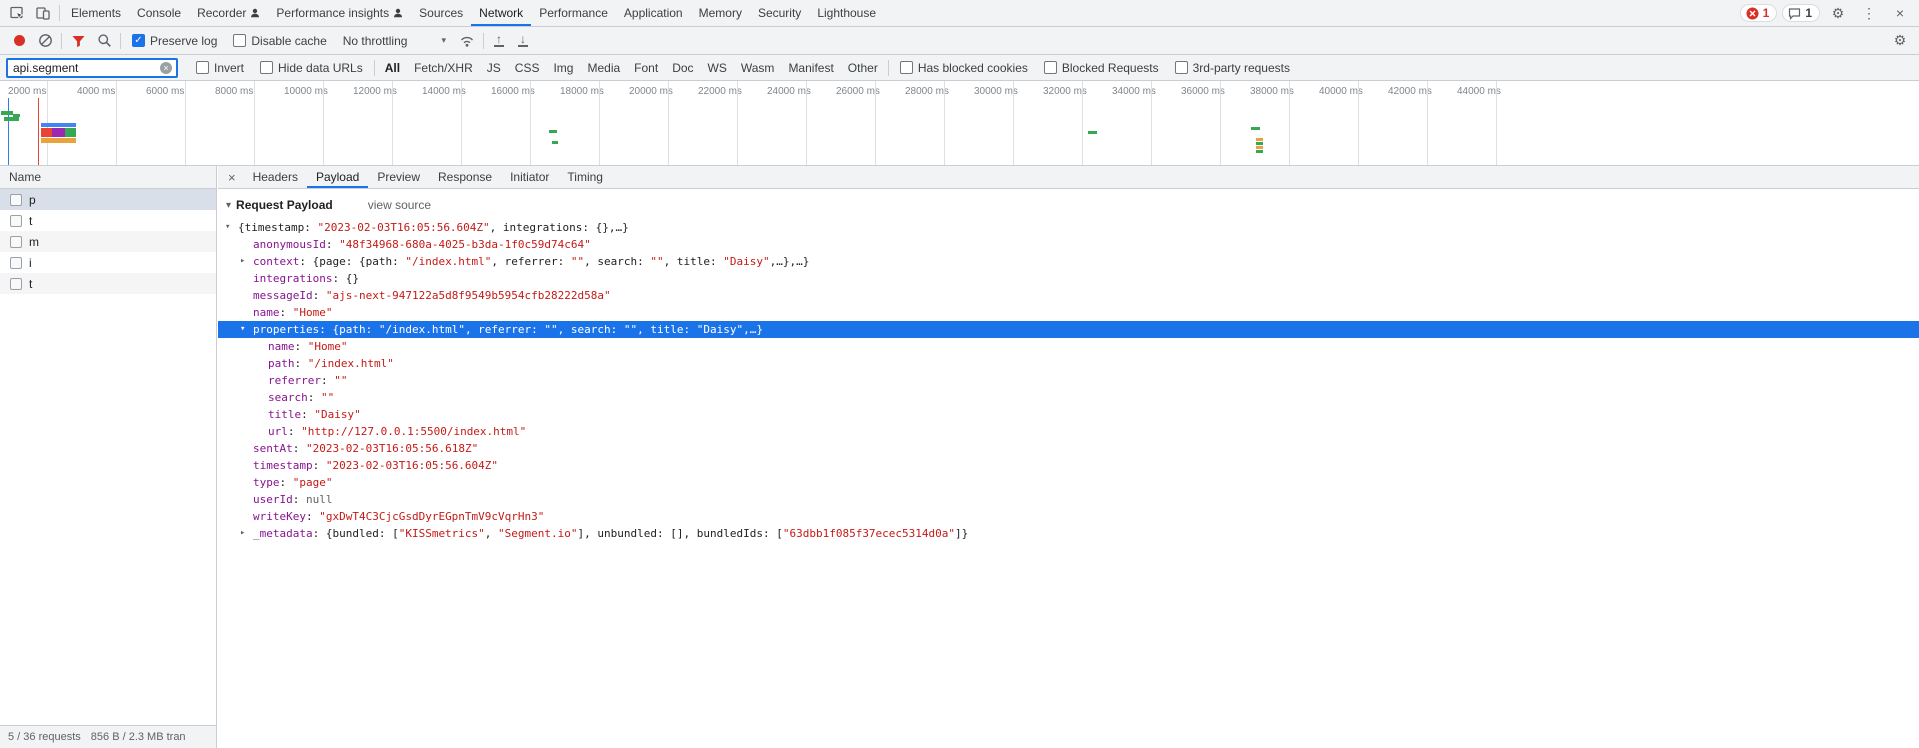  I want to click on json-punctuation: :, so click(301, 346).